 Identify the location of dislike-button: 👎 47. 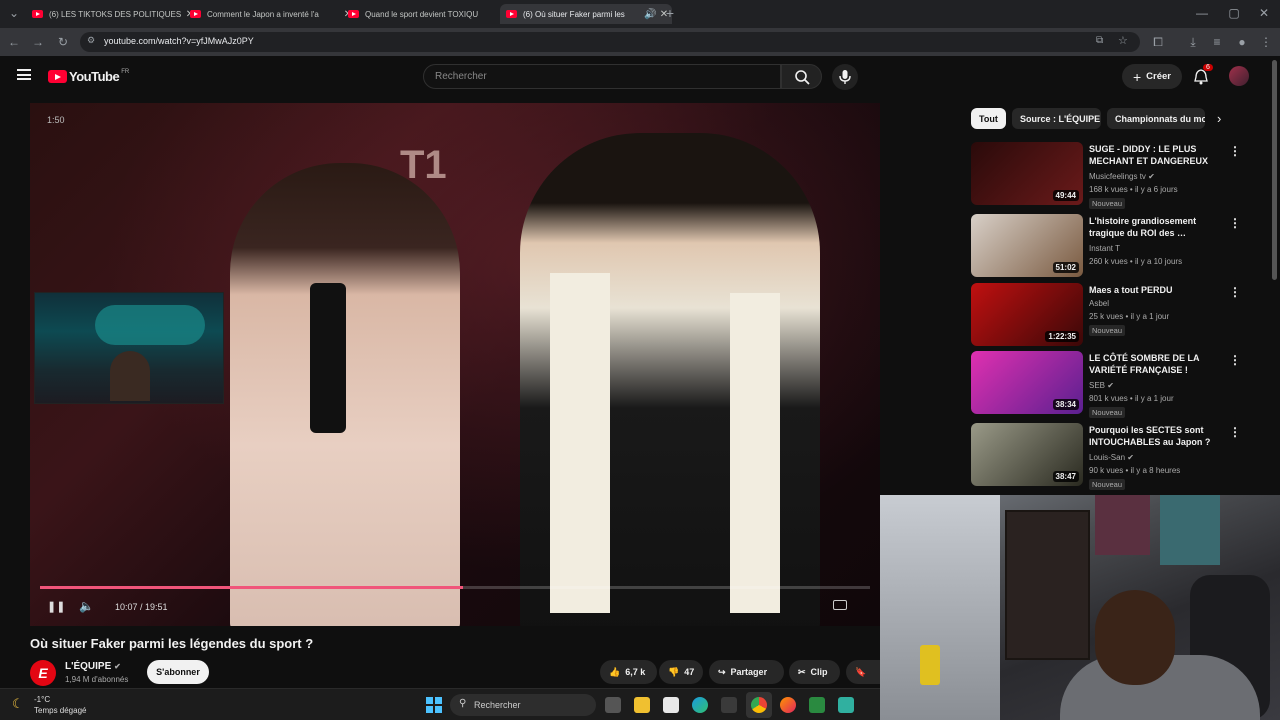
(681, 672).